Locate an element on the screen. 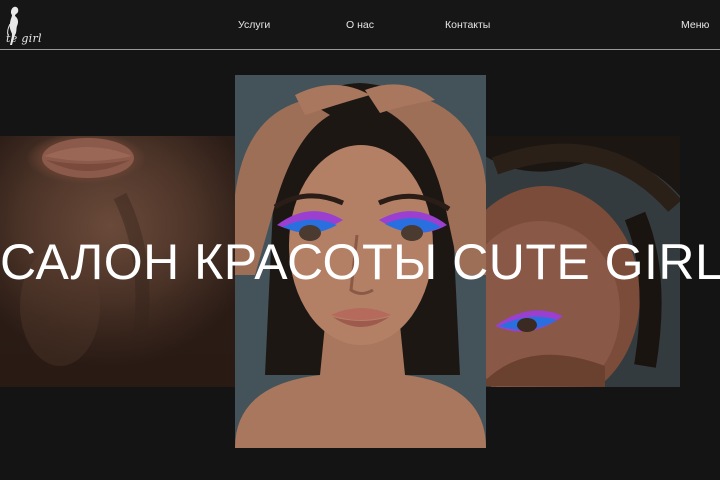 The width and height of the screenshot is (720, 480). hero-headline: САЛОН КРАСОТЫ CUTE GIRL is located at coordinates (360, 262).